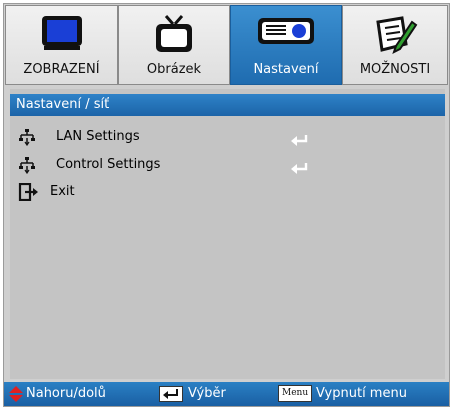 The height and width of the screenshot is (409, 453). What do you see at coordinates (395, 69) in the screenshot?
I see `tab-label: MOŽNOSTI` at bounding box center [395, 69].